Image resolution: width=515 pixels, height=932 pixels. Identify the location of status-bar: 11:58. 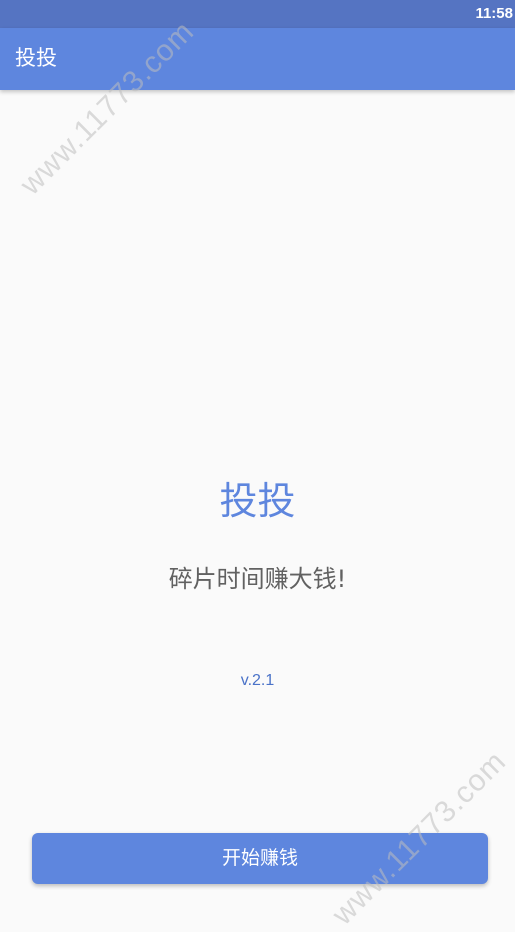
(257, 14).